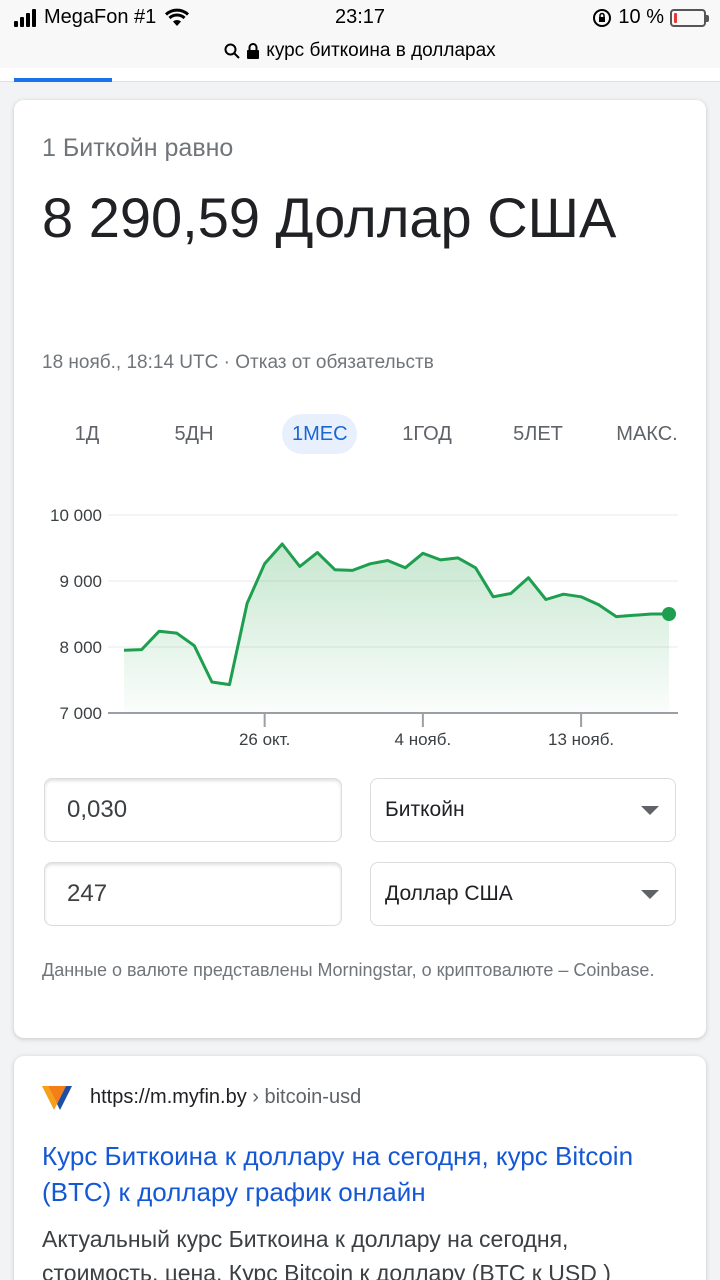  What do you see at coordinates (87, 893) in the screenshot?
I see `amount-to-value: 247` at bounding box center [87, 893].